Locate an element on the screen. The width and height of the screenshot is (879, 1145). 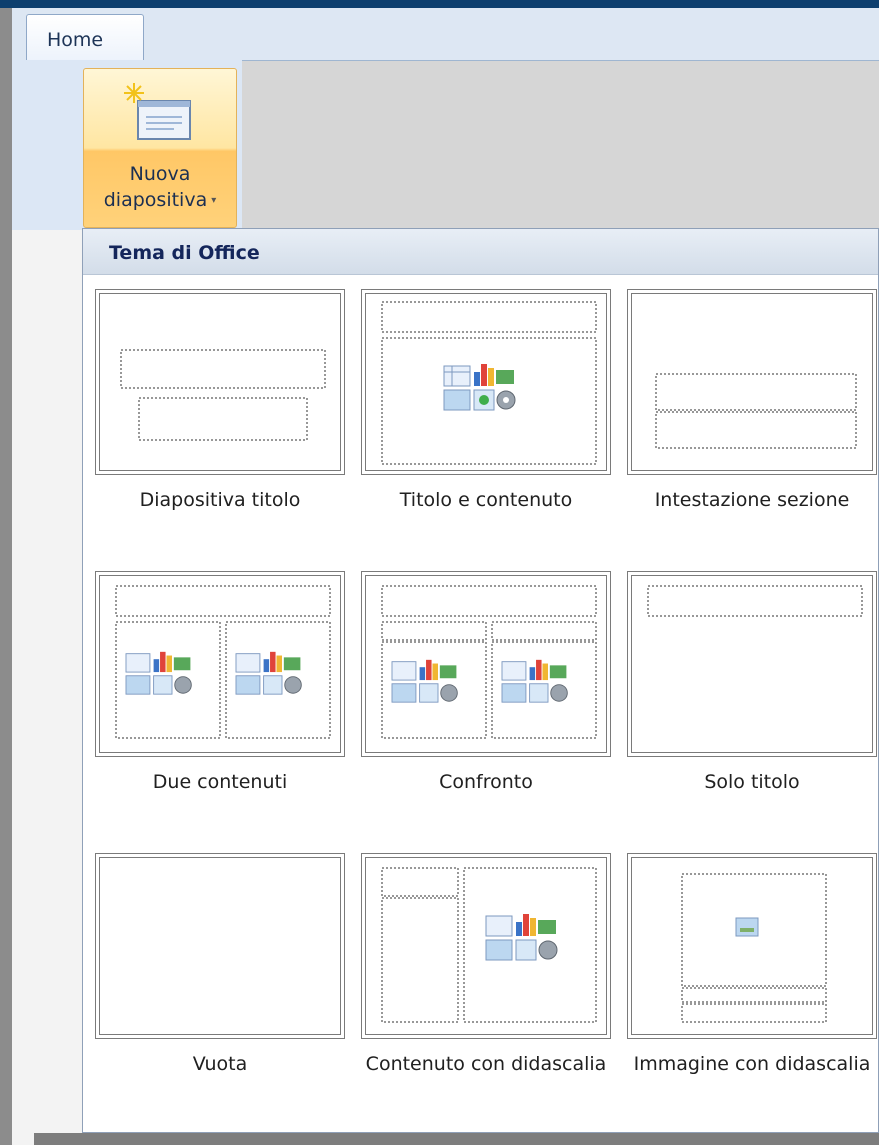
layout-label: Vuota is located at coordinates (220, 1064).